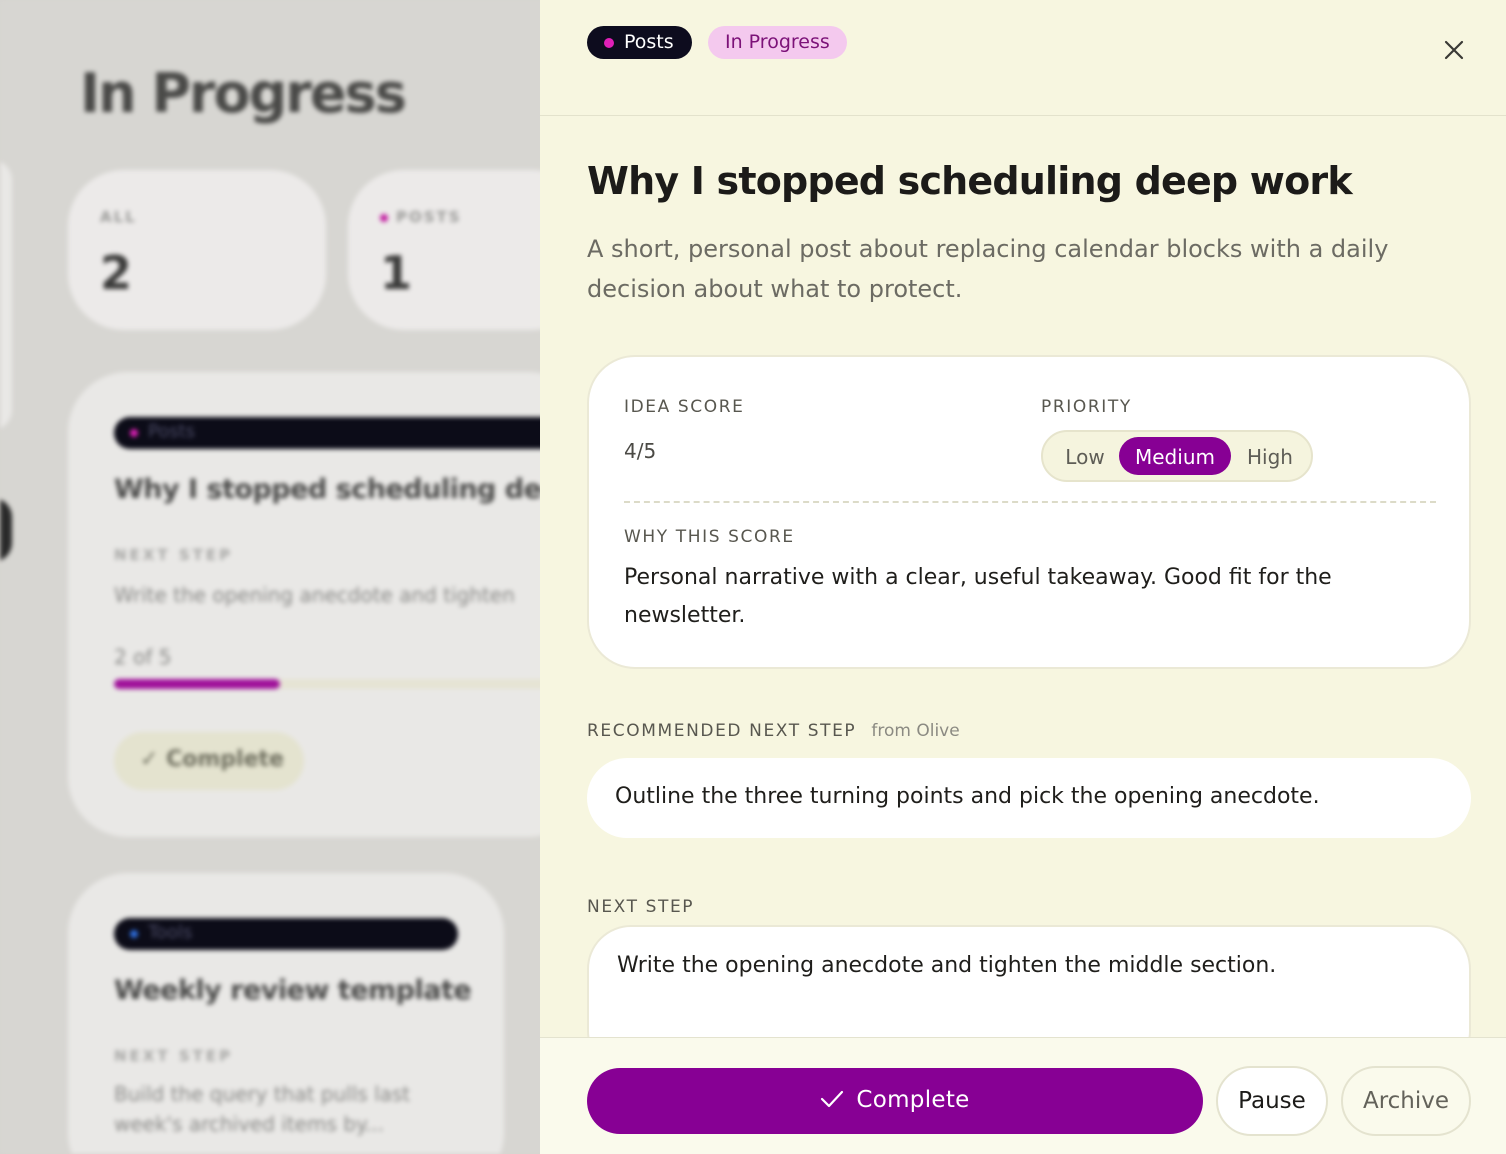  What do you see at coordinates (6, 295) in the screenshot?
I see `background-sidebar-edge` at bounding box center [6, 295].